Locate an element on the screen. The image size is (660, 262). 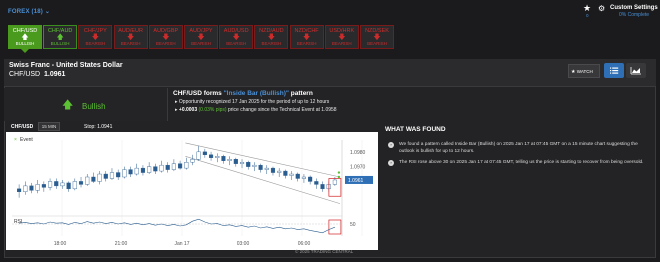
rsi-label: RSI is located at coordinates (18, 222).